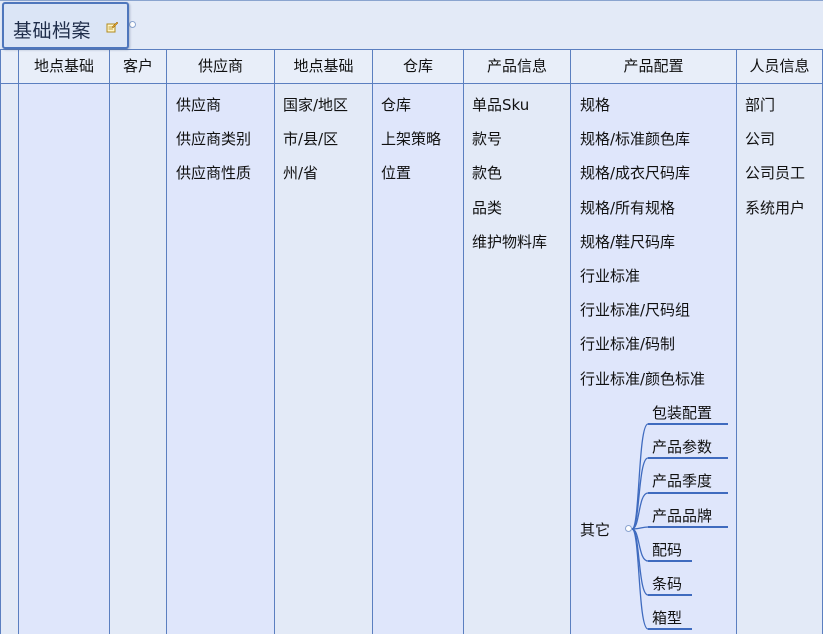 The image size is (823, 634). Describe the element at coordinates (775, 207) in the screenshot. I see `topic-item: 系统用户` at that location.